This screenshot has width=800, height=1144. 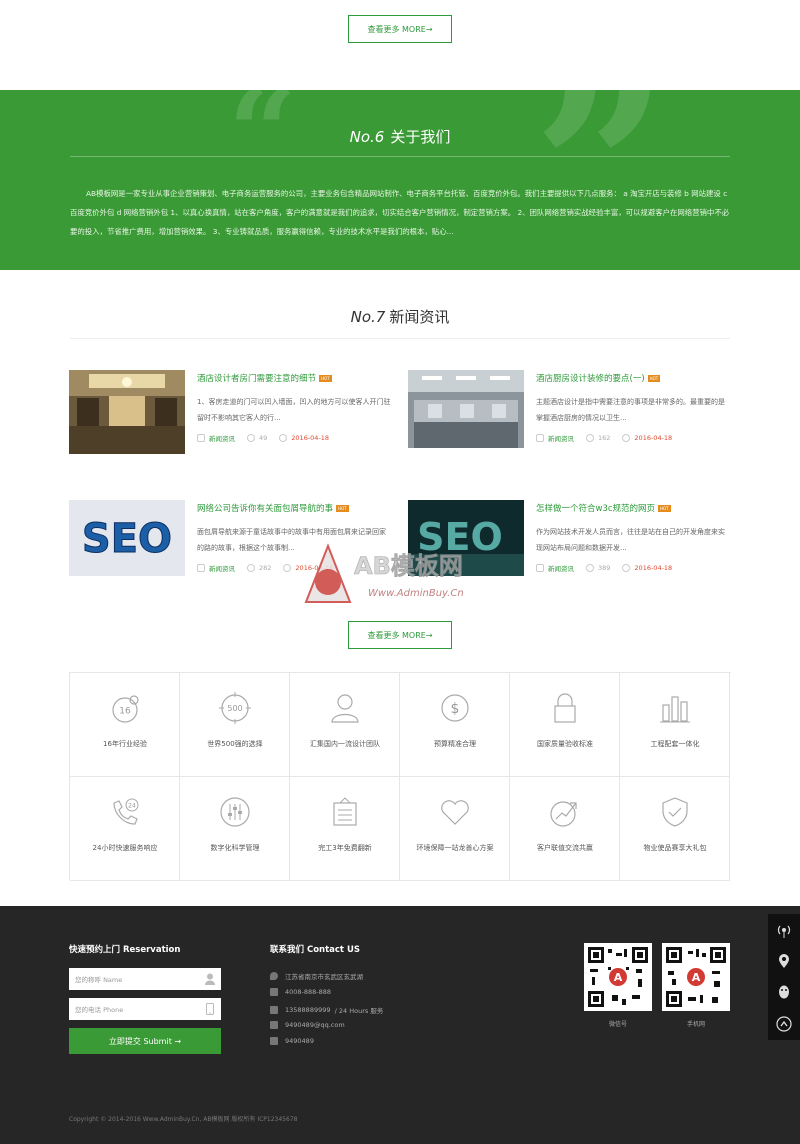 What do you see at coordinates (274, 1025) in the screenshot?
I see `mail-icon` at bounding box center [274, 1025].